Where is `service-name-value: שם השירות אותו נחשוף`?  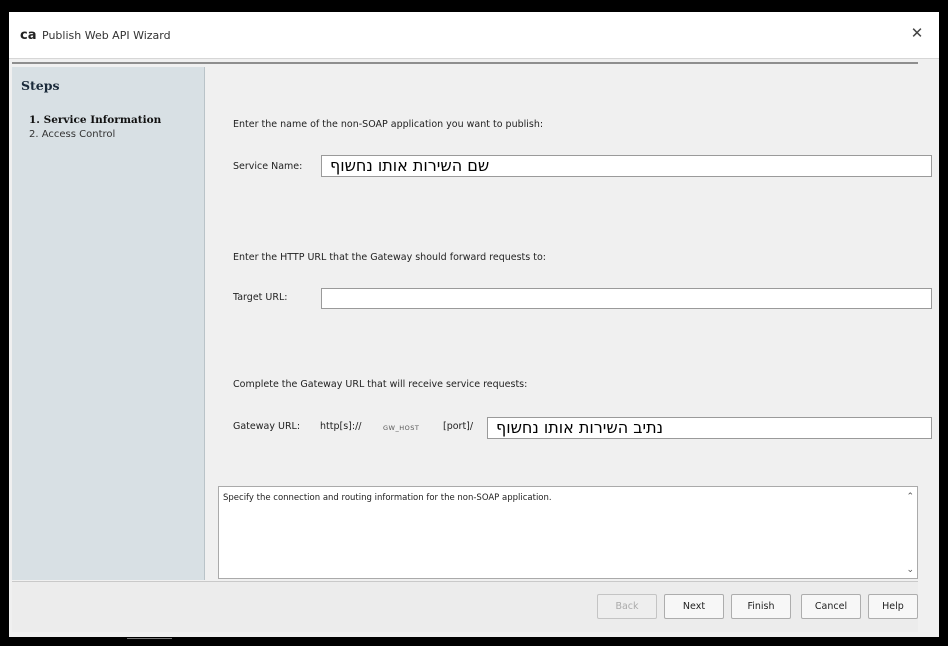
service-name-value: שם השירות אותו נחשוף is located at coordinates (410, 165).